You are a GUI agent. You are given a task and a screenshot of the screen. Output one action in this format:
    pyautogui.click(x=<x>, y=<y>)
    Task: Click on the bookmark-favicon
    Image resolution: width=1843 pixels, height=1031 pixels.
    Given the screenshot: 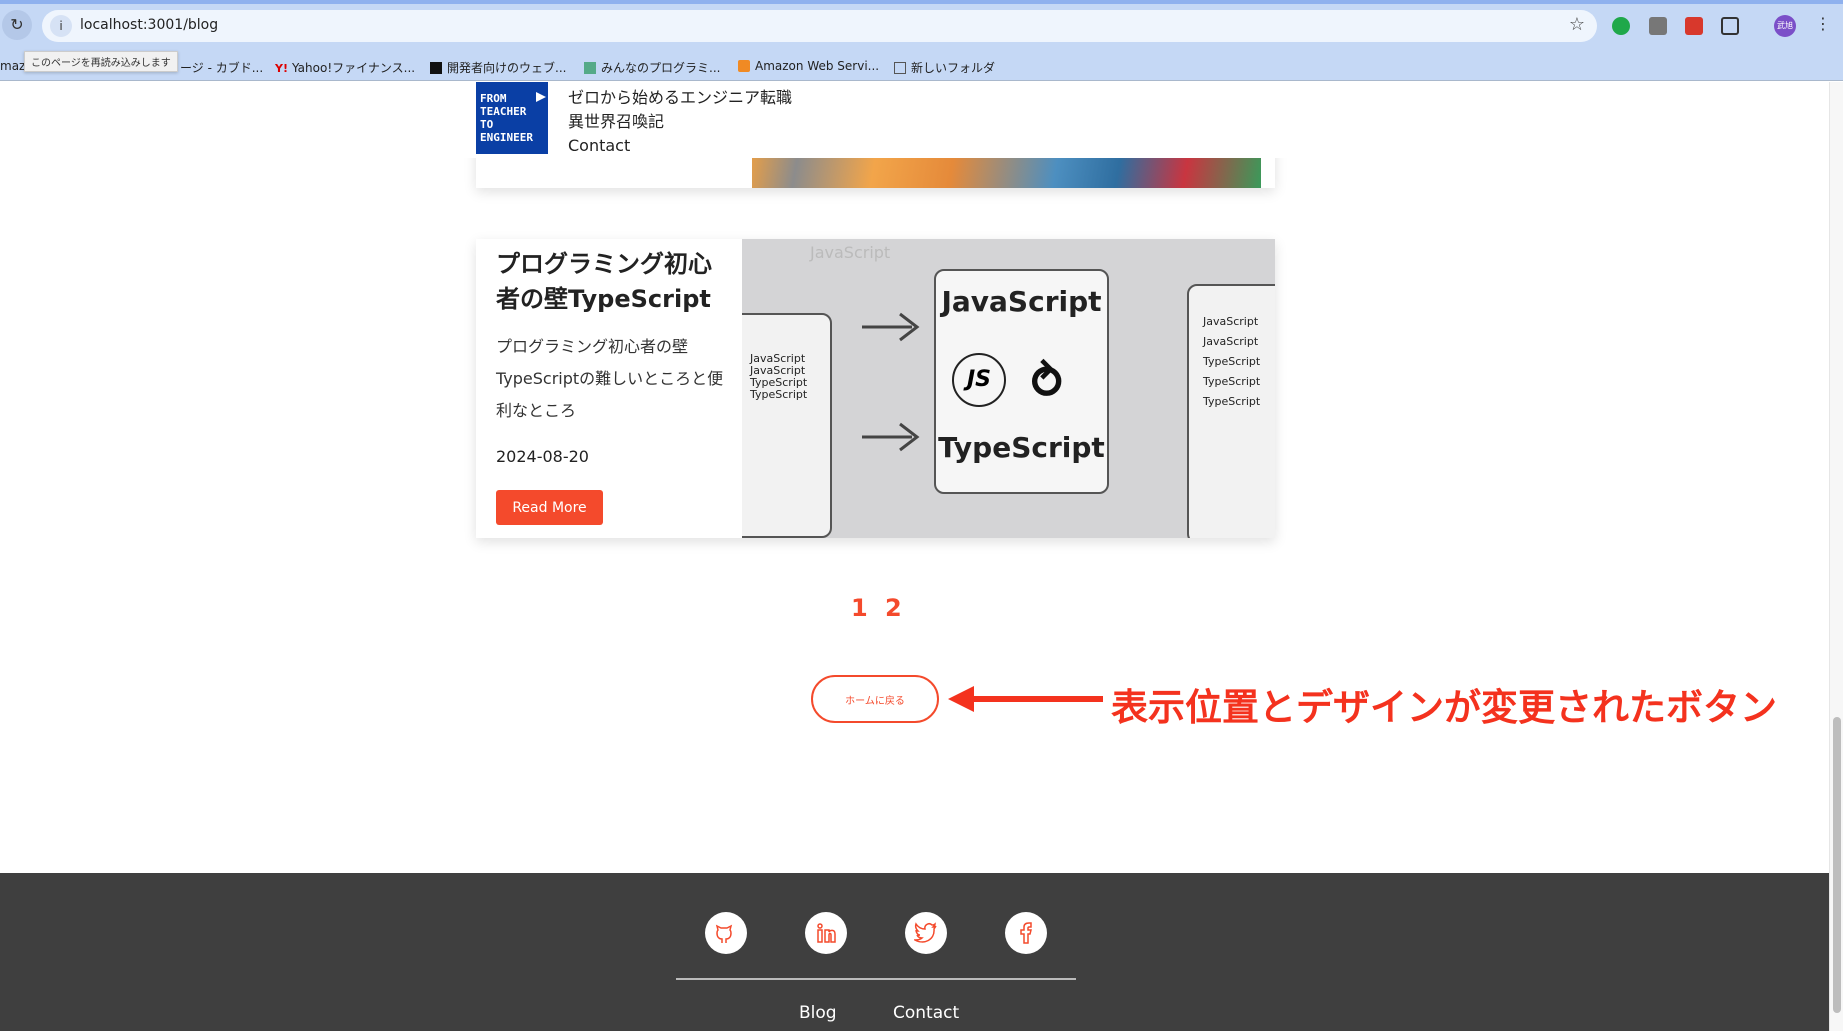 What is the action you would take?
    pyautogui.click(x=590, y=67)
    